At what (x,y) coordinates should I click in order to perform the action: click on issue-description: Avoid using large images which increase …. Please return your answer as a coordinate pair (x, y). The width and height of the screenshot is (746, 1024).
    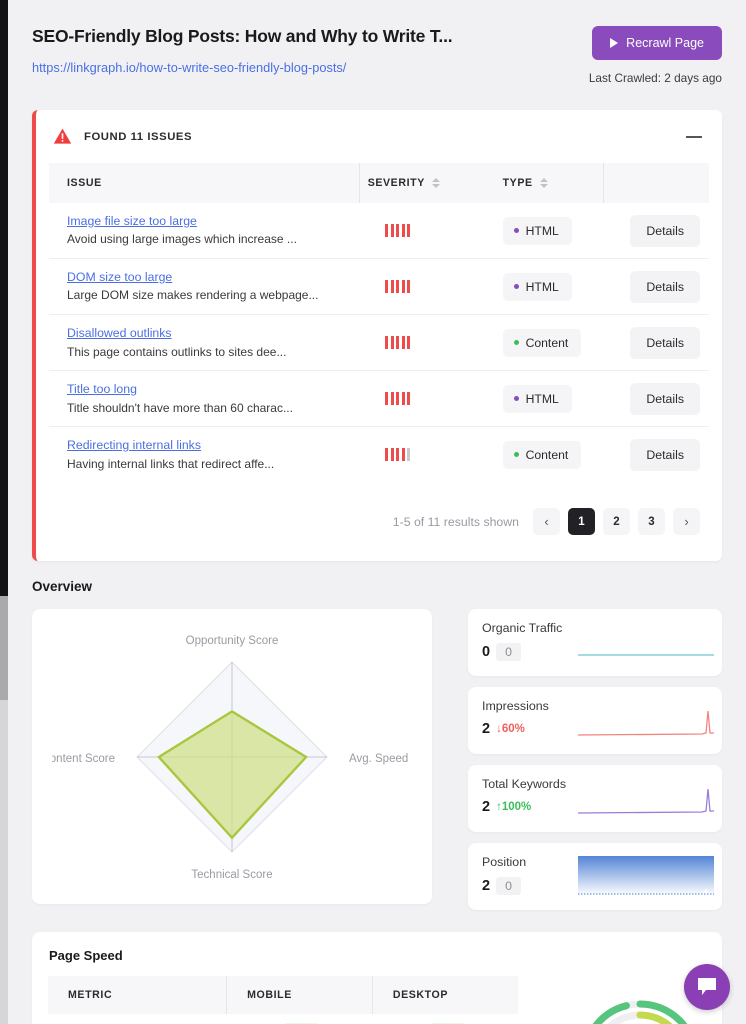
    Looking at the image, I should click on (182, 239).